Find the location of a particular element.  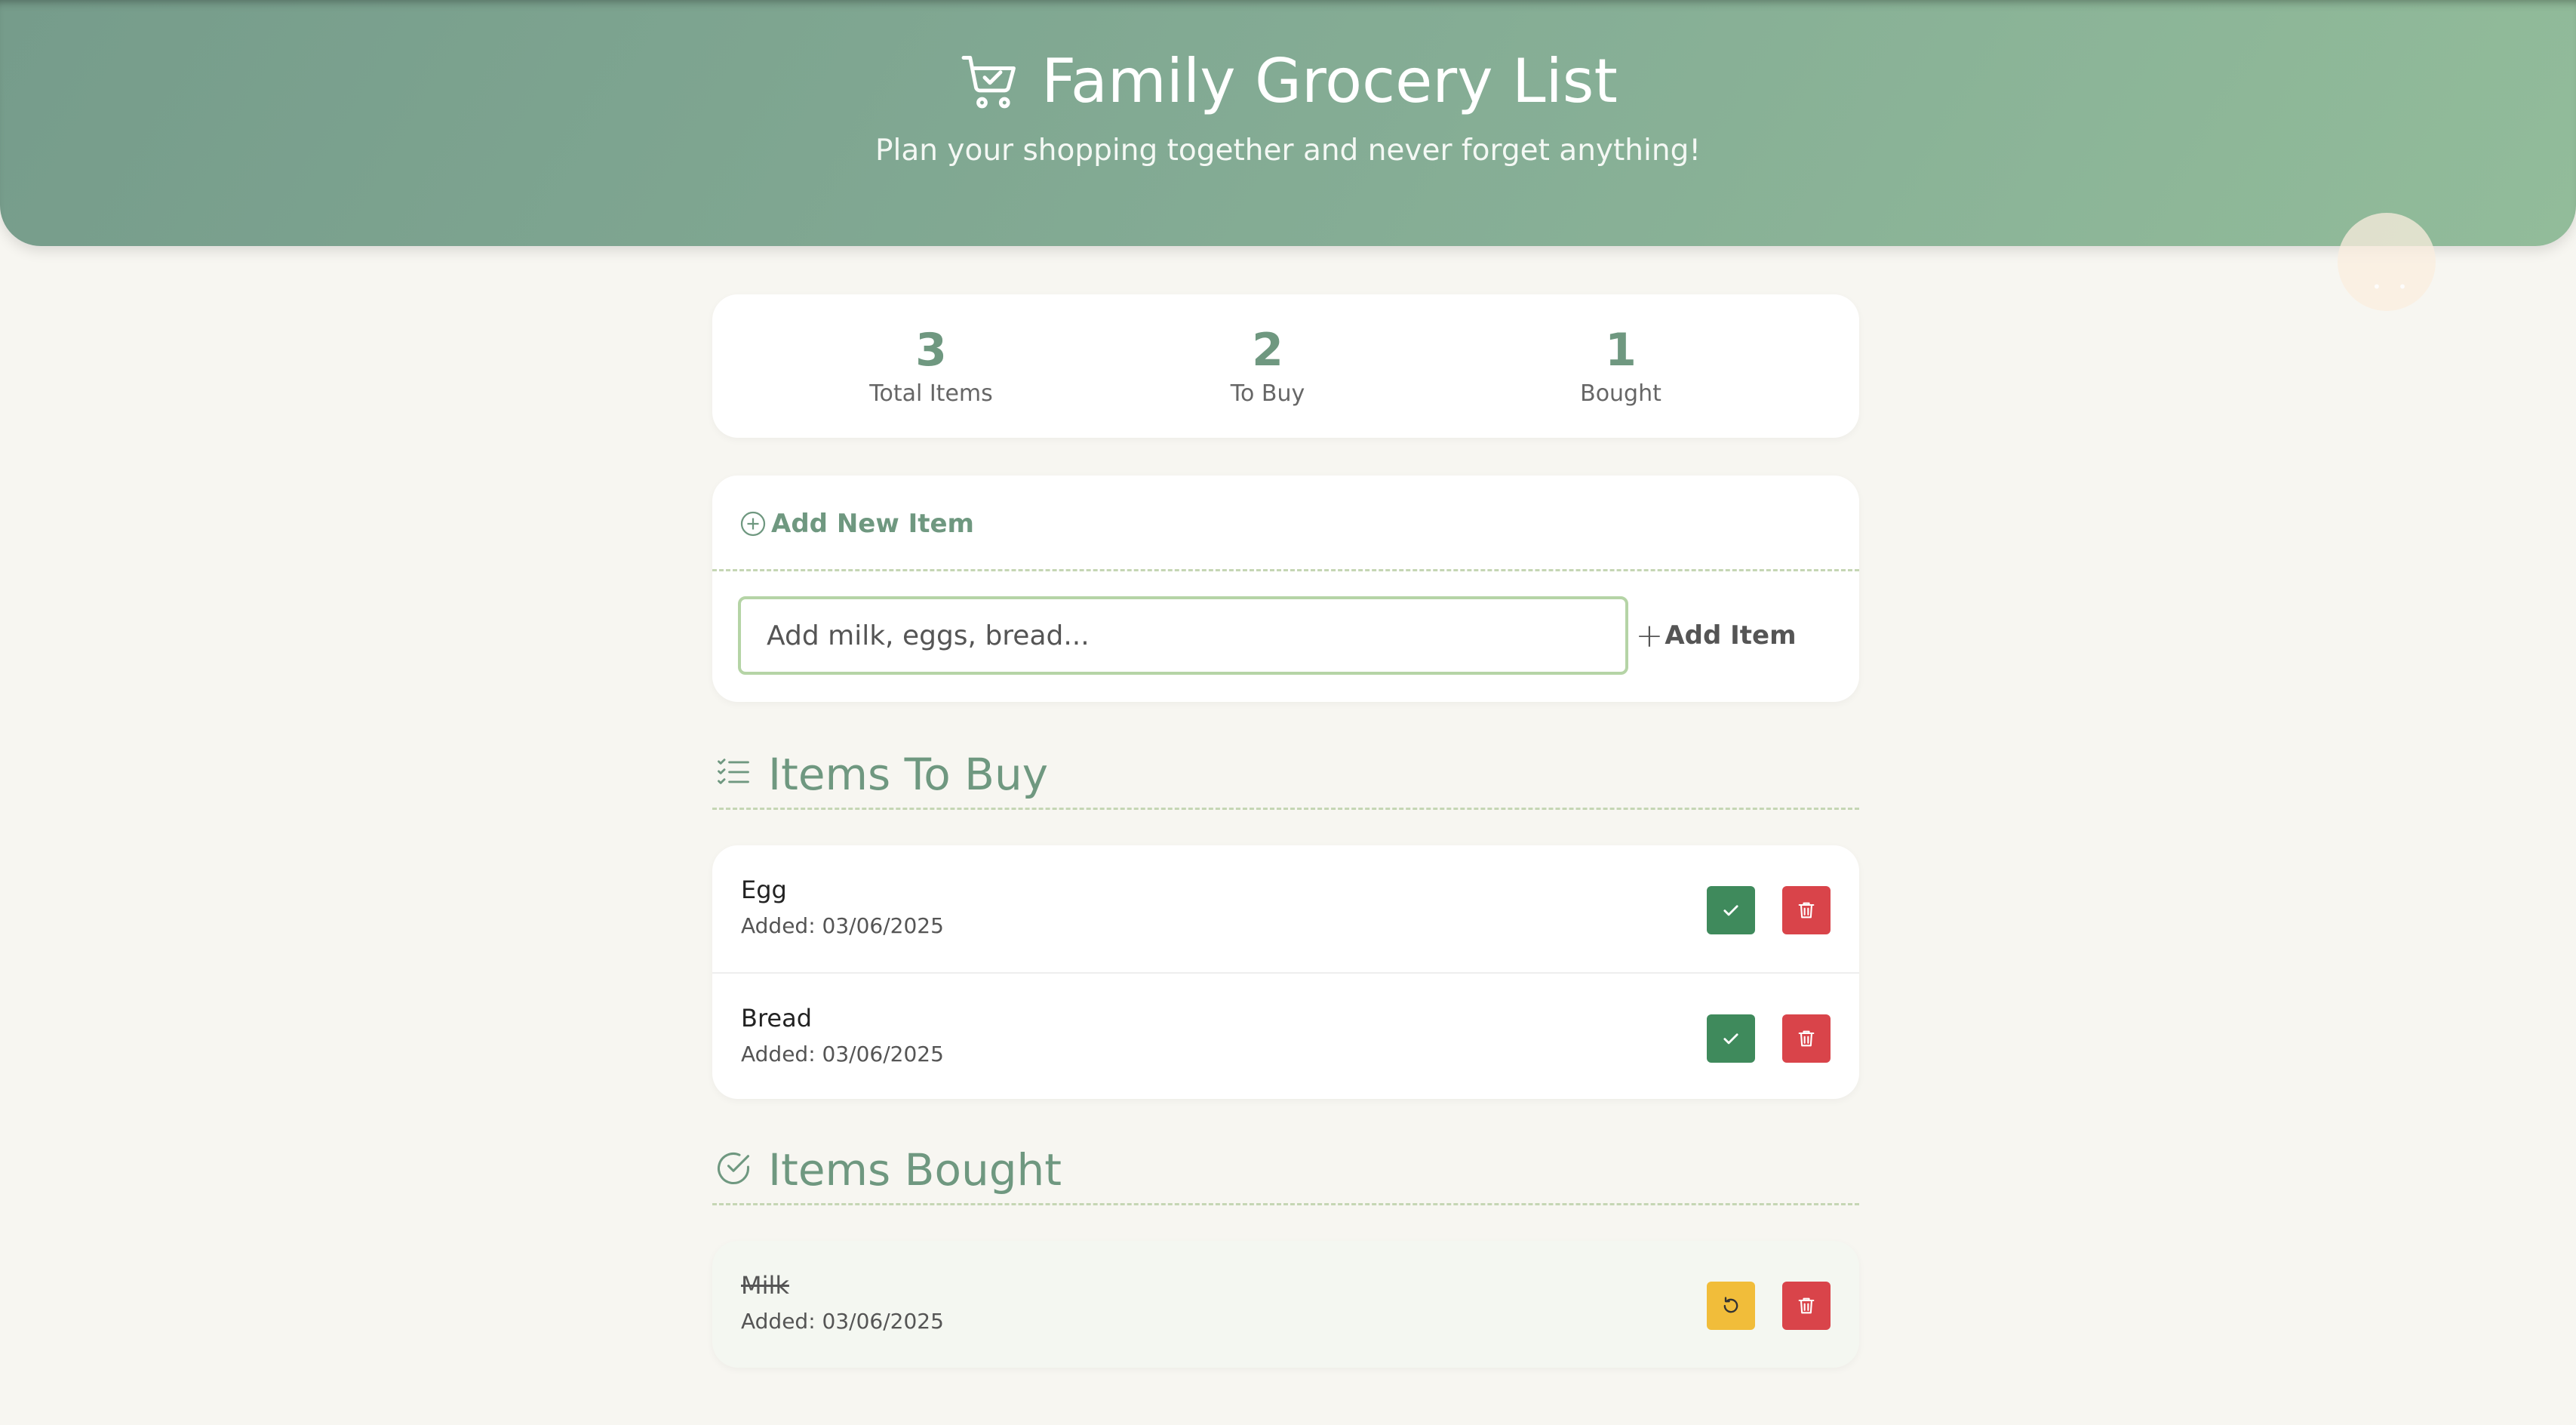

stat-bought: 1 Bought is located at coordinates (1621, 365).